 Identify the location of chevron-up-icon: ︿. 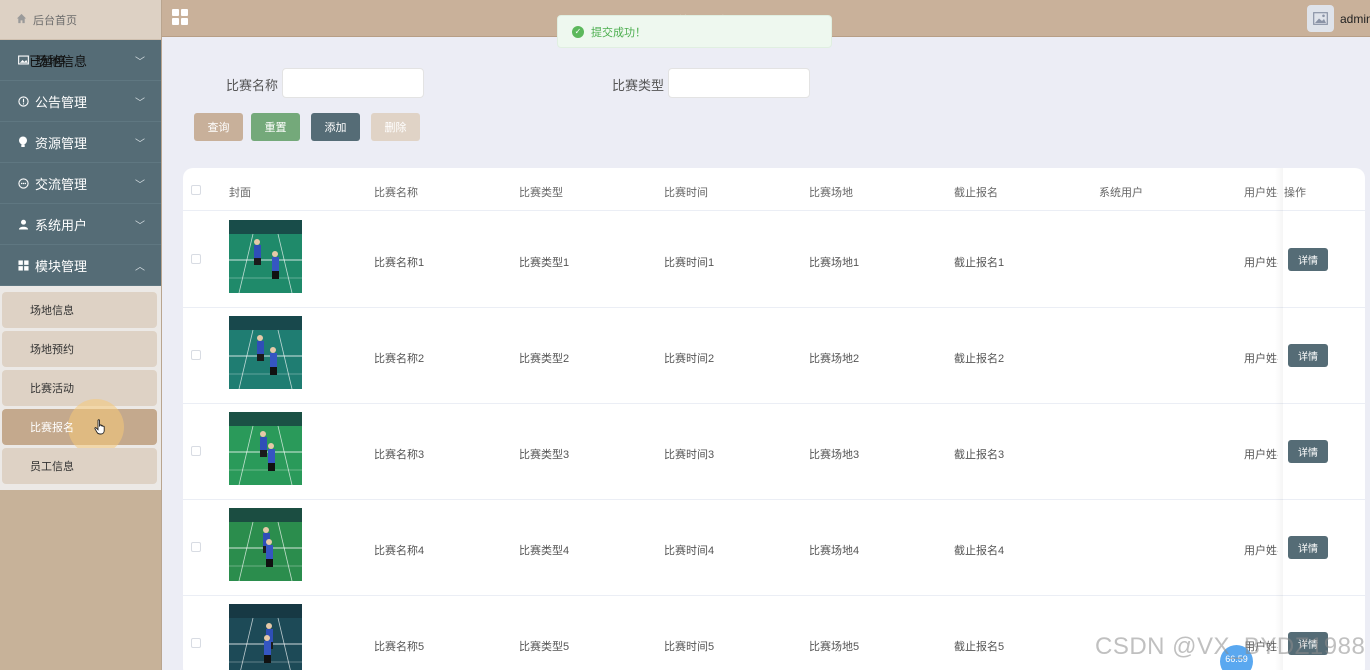
(140, 267).